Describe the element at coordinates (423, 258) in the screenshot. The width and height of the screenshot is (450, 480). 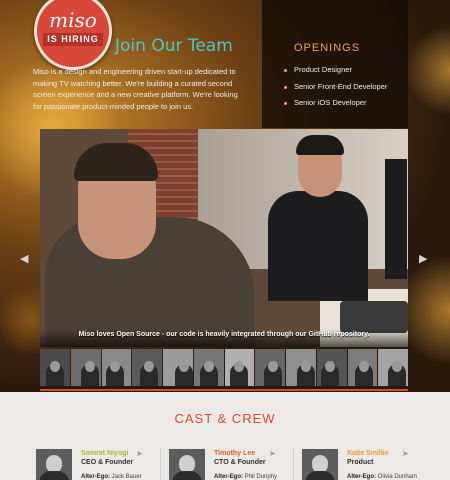
I see `chevron-right-icon: ▶` at that location.